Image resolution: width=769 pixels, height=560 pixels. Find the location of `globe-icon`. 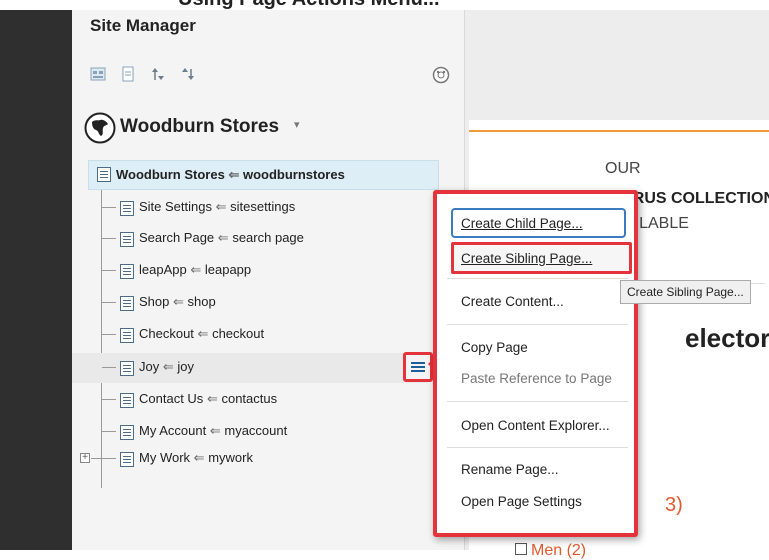

globe-icon is located at coordinates (100, 128).